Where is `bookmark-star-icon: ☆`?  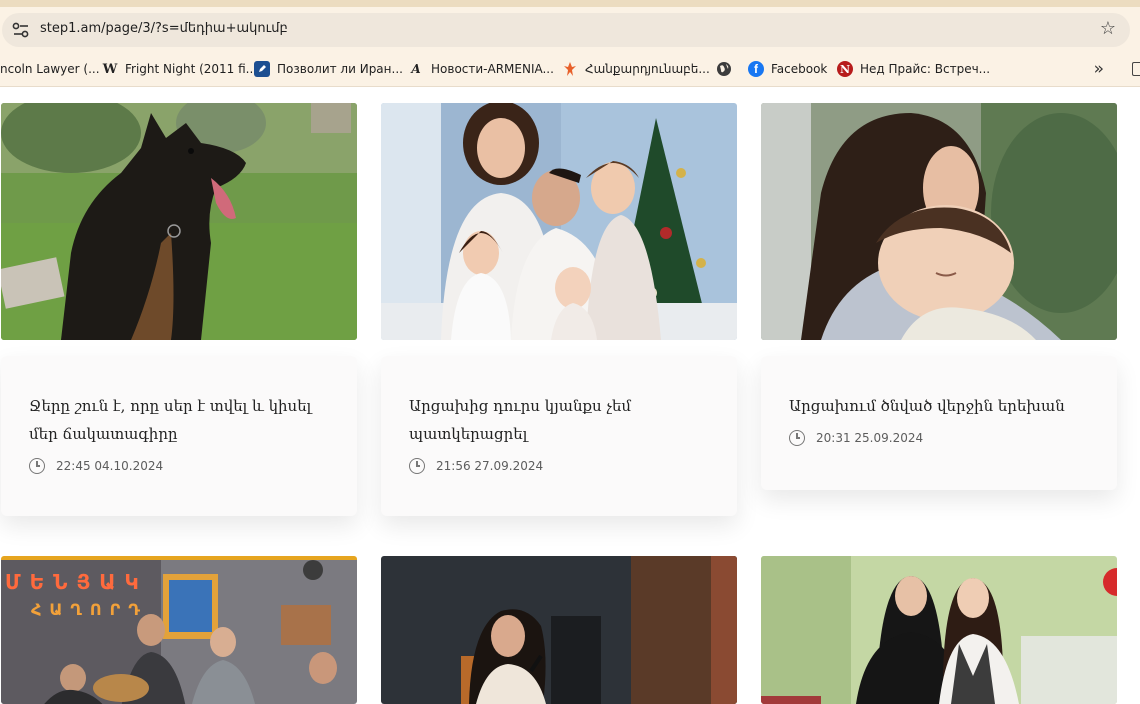 bookmark-star-icon: ☆ is located at coordinates (1108, 29).